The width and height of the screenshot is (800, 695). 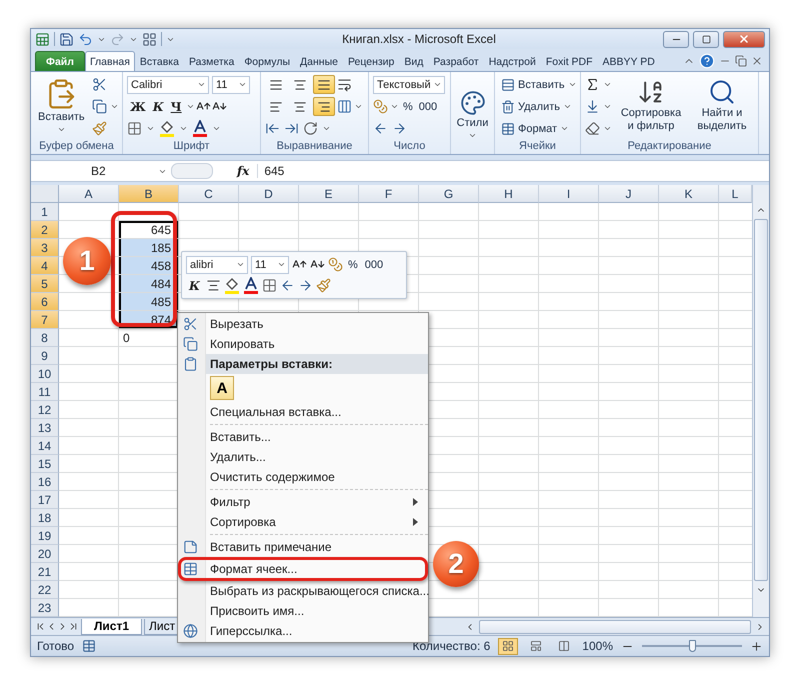 What do you see at coordinates (389, 194) in the screenshot?
I see `column-header: F` at bounding box center [389, 194].